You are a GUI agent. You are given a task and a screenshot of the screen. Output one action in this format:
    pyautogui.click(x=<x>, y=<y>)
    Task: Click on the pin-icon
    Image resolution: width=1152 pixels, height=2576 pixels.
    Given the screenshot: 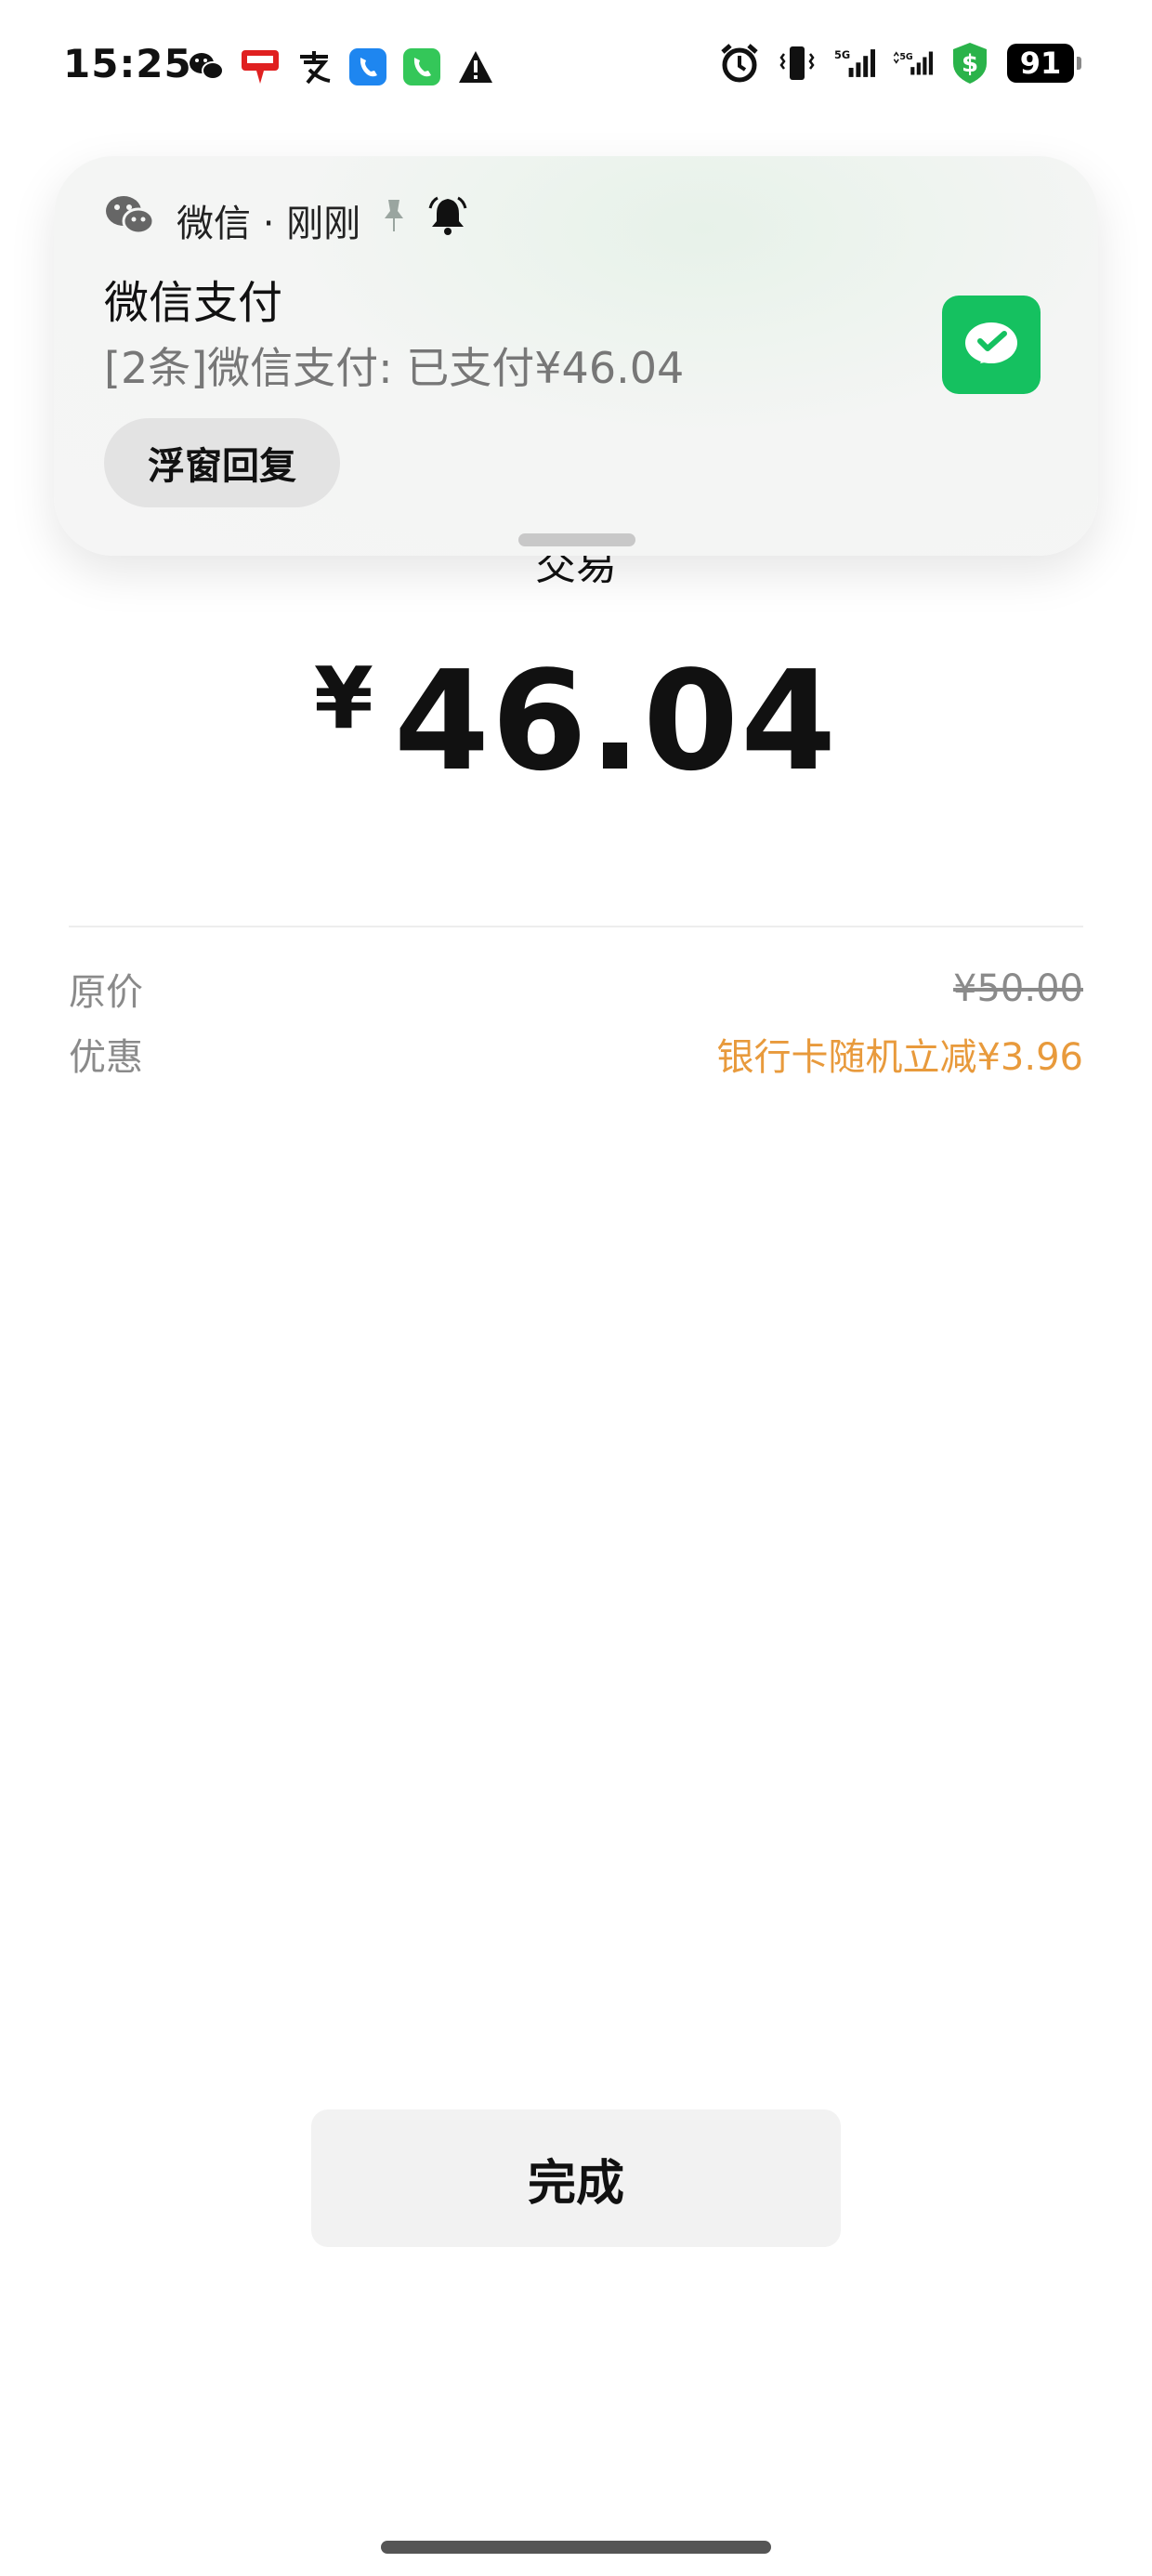 What is the action you would take?
    pyautogui.click(x=394, y=220)
    